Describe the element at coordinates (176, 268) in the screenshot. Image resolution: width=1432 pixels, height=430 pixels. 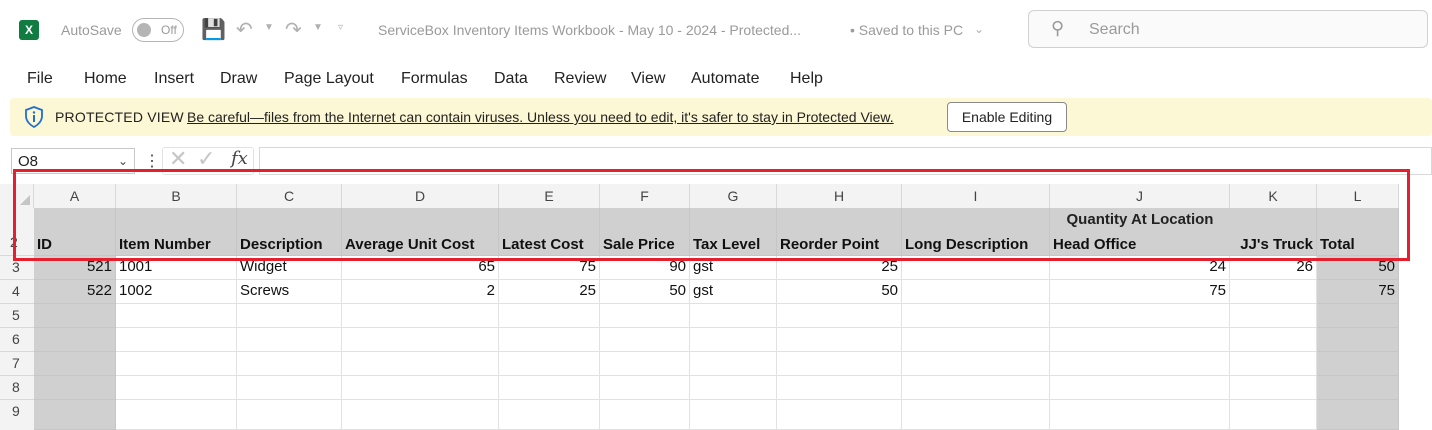
I see `table-cell: 1001` at that location.